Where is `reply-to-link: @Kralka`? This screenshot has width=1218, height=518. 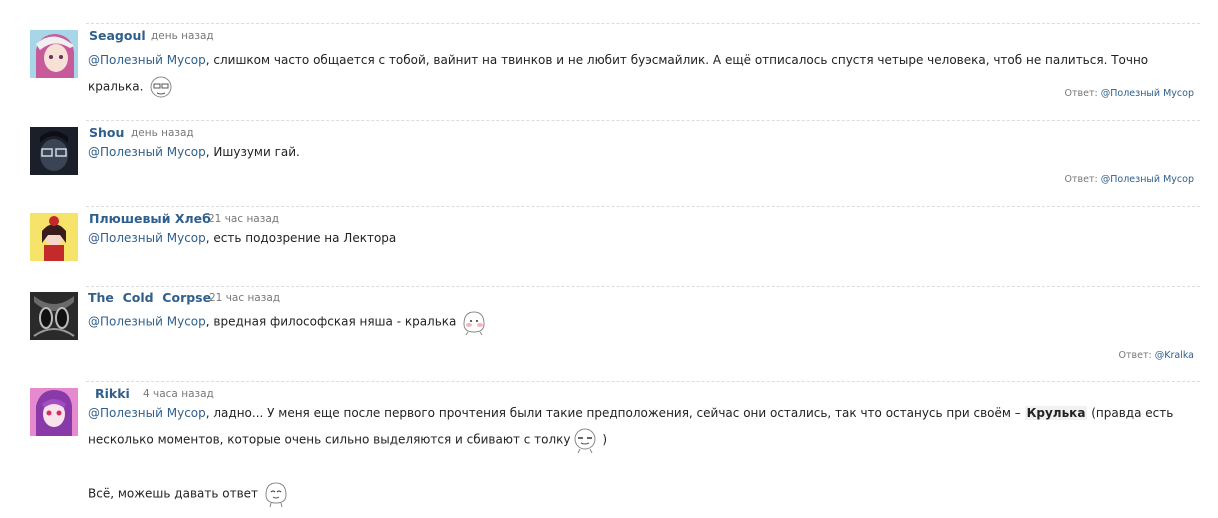
reply-to-link: @Kralka is located at coordinates (1174, 355).